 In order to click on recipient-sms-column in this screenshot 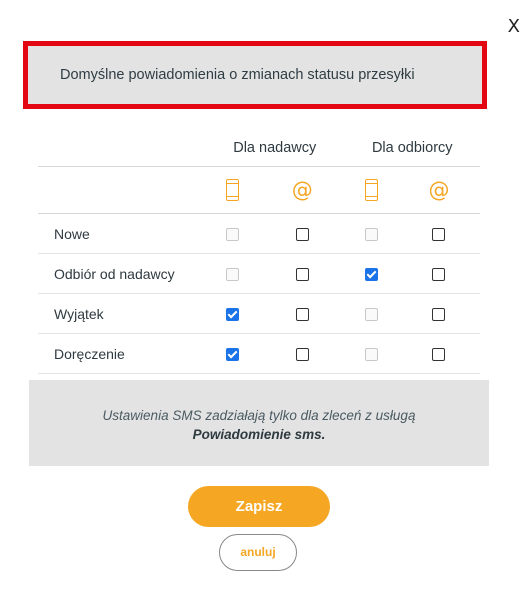, I will do `click(371, 190)`.